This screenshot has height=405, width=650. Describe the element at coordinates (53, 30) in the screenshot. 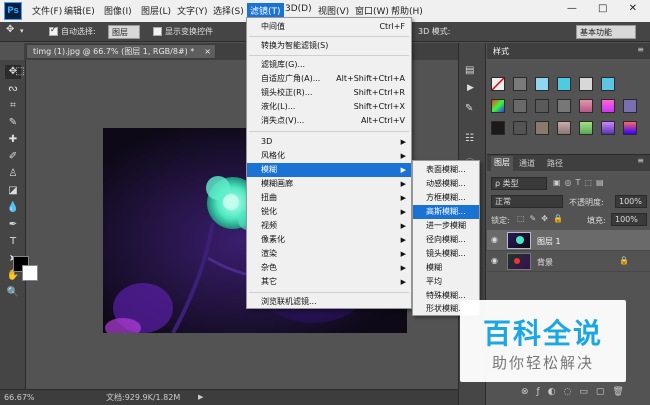

I see `auto-select-checkbox` at that location.